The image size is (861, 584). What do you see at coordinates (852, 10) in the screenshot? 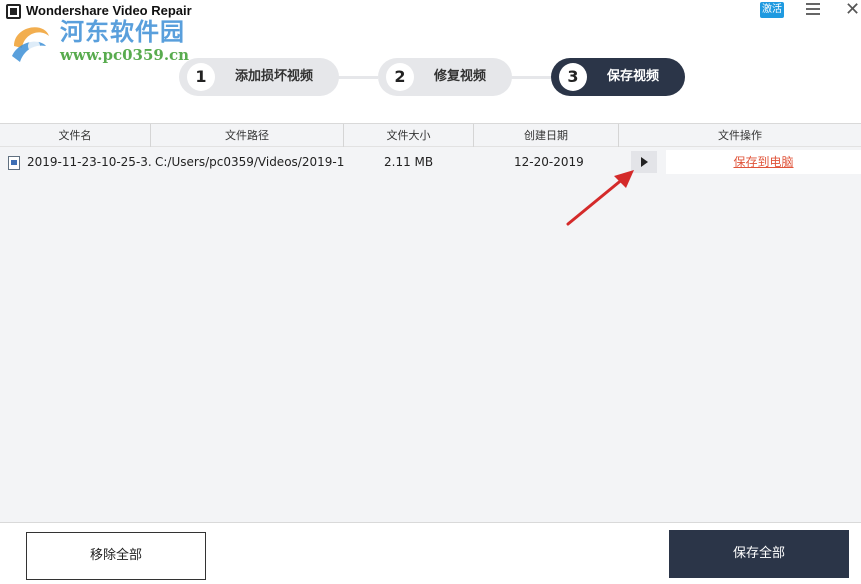
I see `close-icon: ✕` at bounding box center [852, 10].